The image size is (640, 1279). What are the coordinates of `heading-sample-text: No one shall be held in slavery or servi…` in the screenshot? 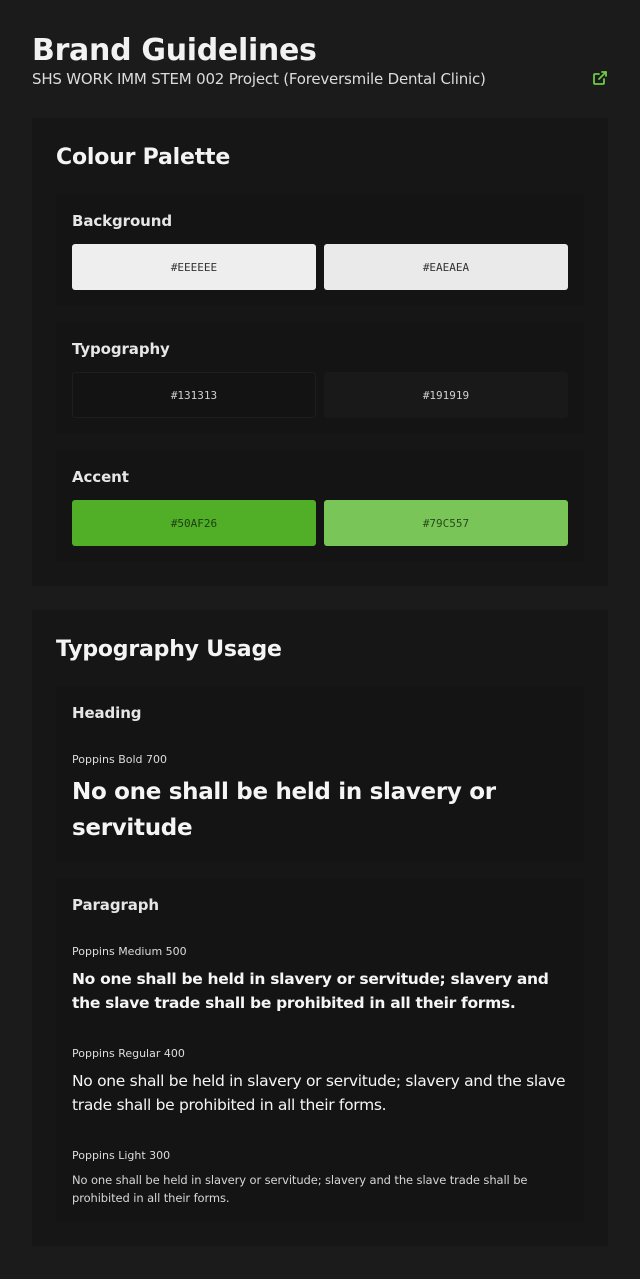 It's located at (284, 810).